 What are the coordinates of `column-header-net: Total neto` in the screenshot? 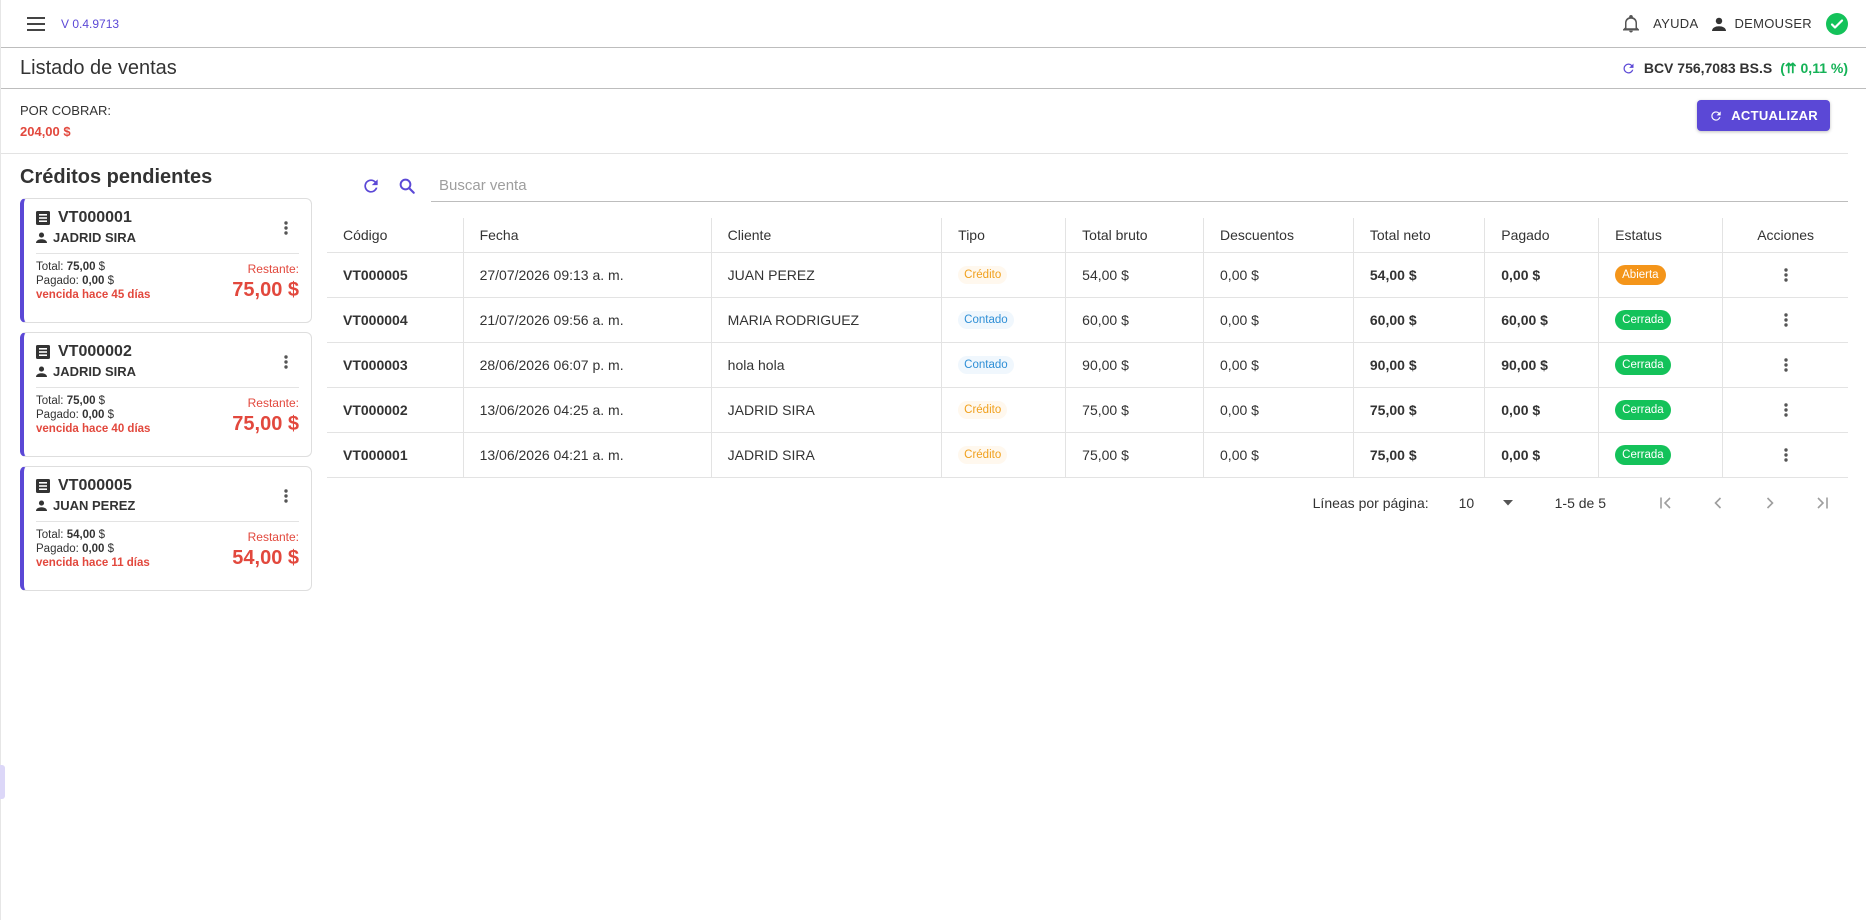 It's located at (1419, 235).